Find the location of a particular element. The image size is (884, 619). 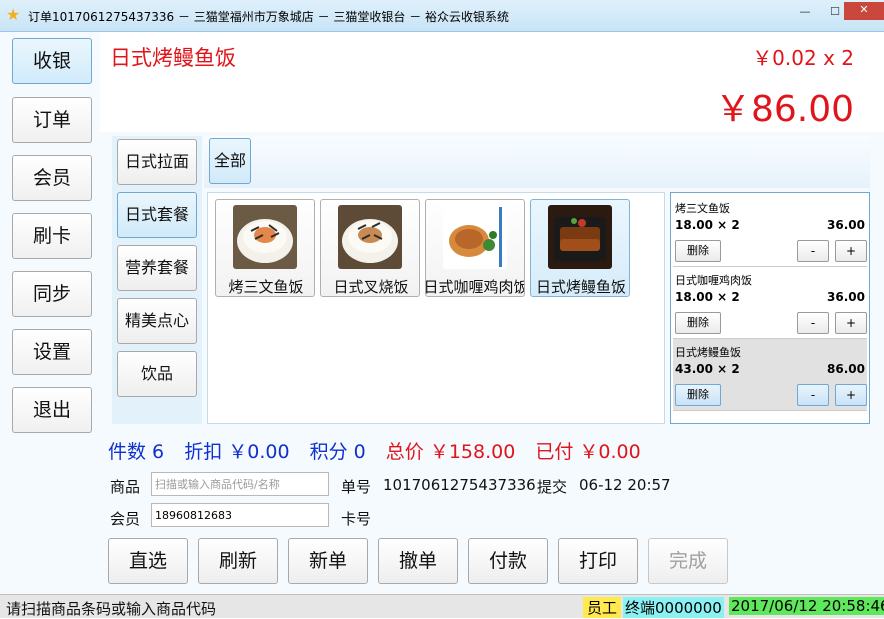

complete-button: 完成 is located at coordinates (688, 561).